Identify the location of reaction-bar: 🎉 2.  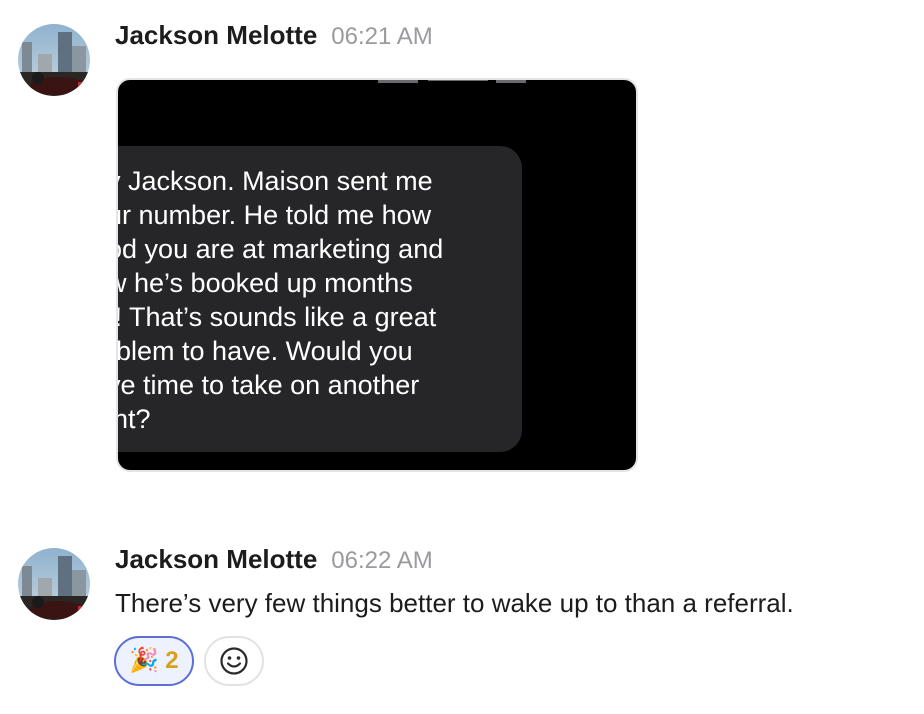
(189, 661).